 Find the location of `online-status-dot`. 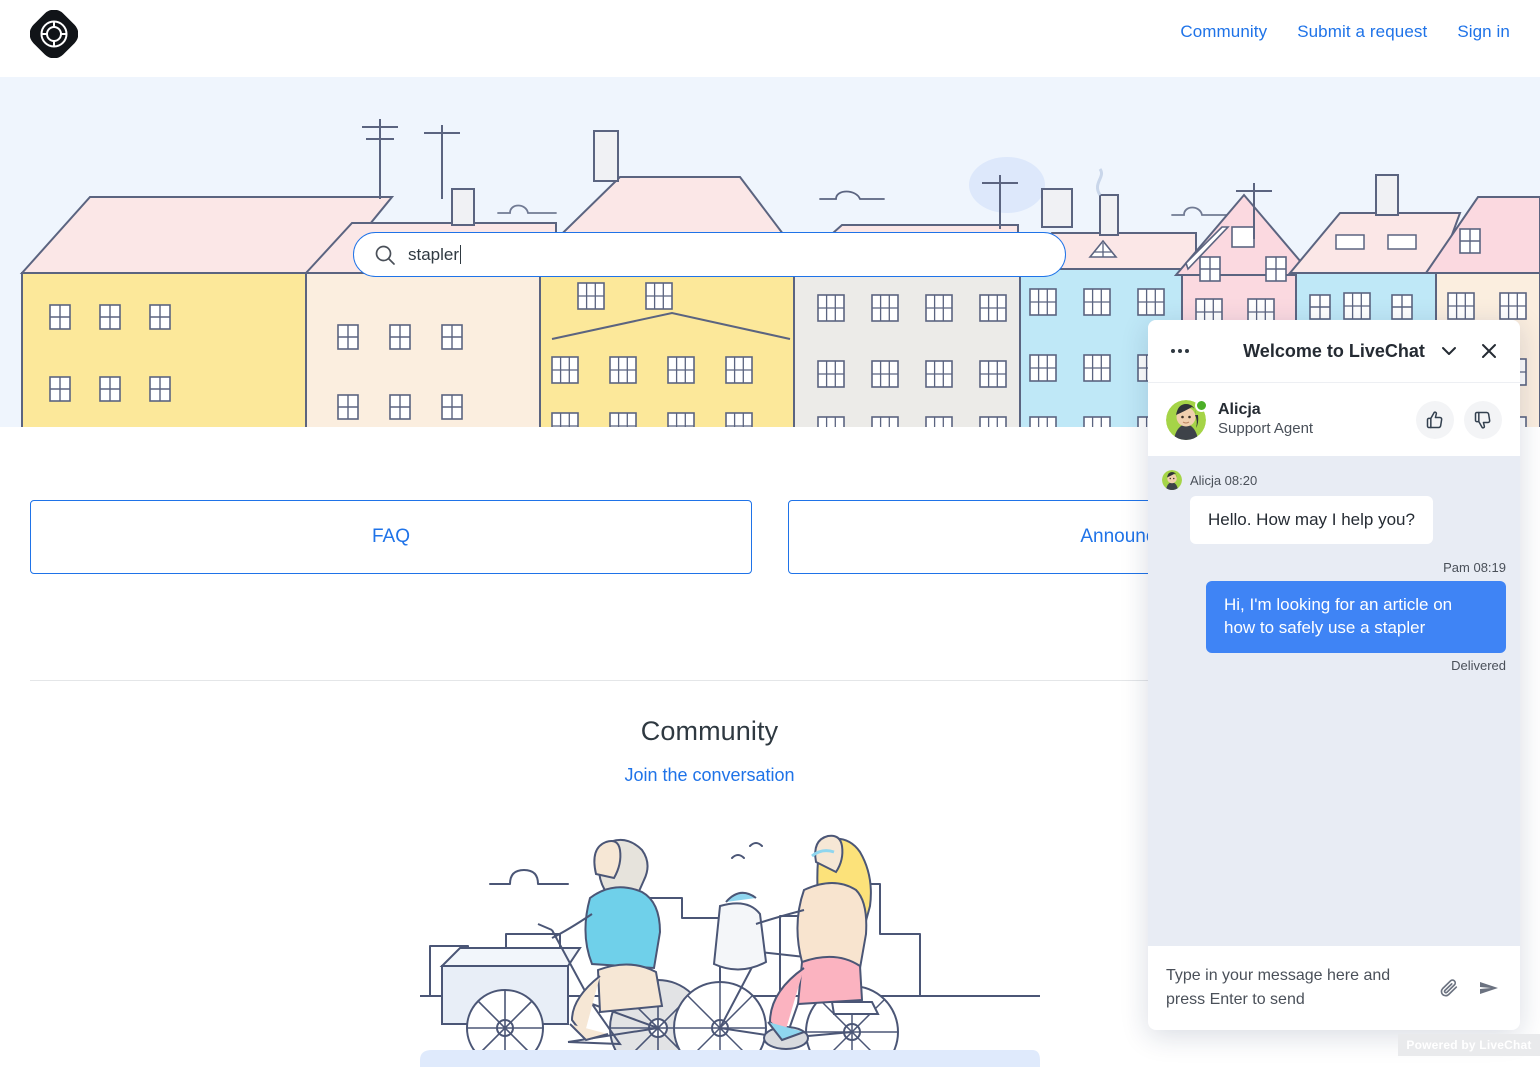

online-status-dot is located at coordinates (1201, 405).